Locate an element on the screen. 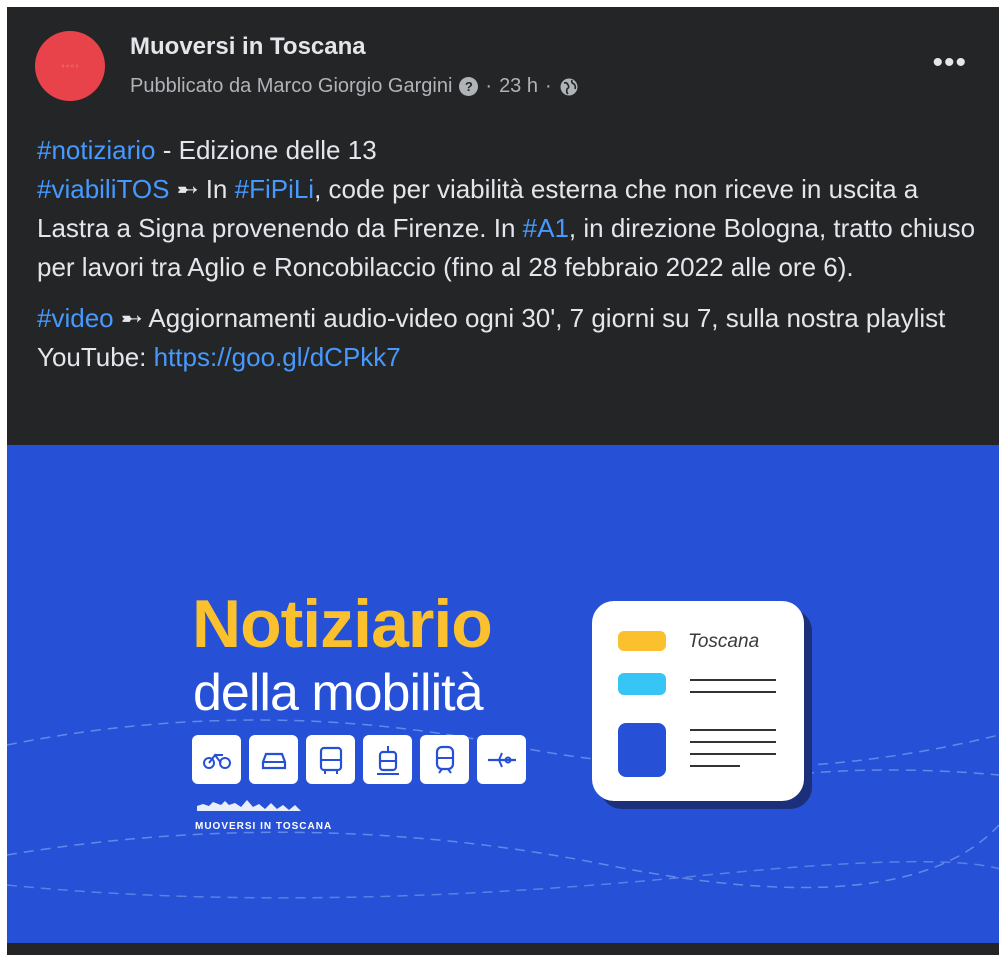 The height and width of the screenshot is (955, 1006). edition-text: - Edizione delle 13 is located at coordinates (266, 150).